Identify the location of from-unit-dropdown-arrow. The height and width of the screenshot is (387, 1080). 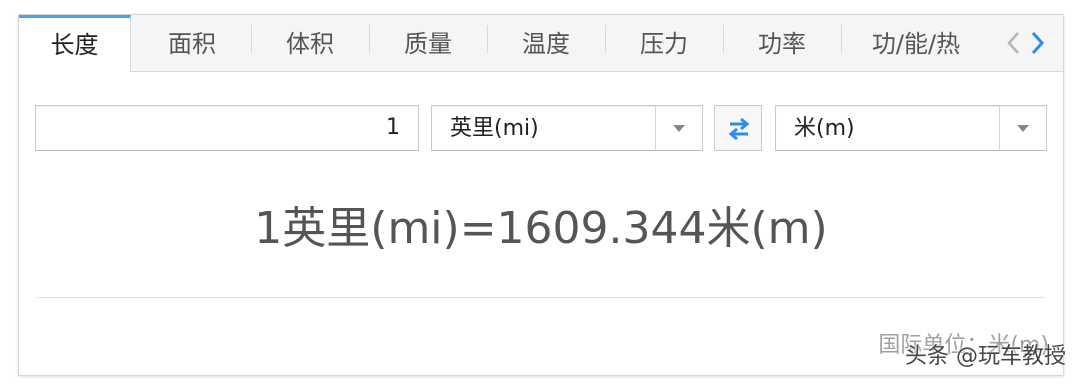
(678, 128).